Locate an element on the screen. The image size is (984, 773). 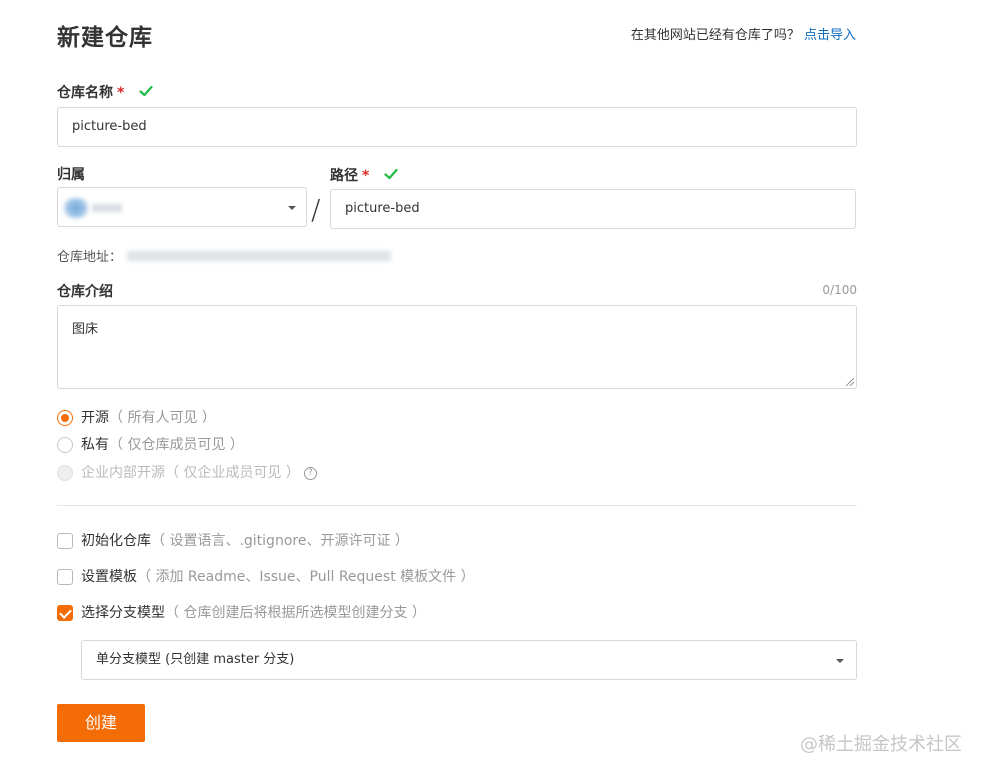
description-label: 仓库介绍 is located at coordinates (85, 292).